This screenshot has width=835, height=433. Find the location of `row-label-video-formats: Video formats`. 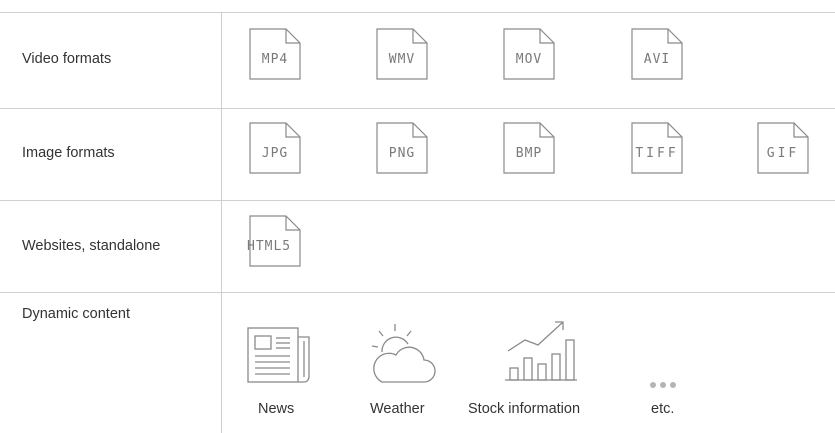

row-label-video-formats: Video formats is located at coordinates (67, 59).